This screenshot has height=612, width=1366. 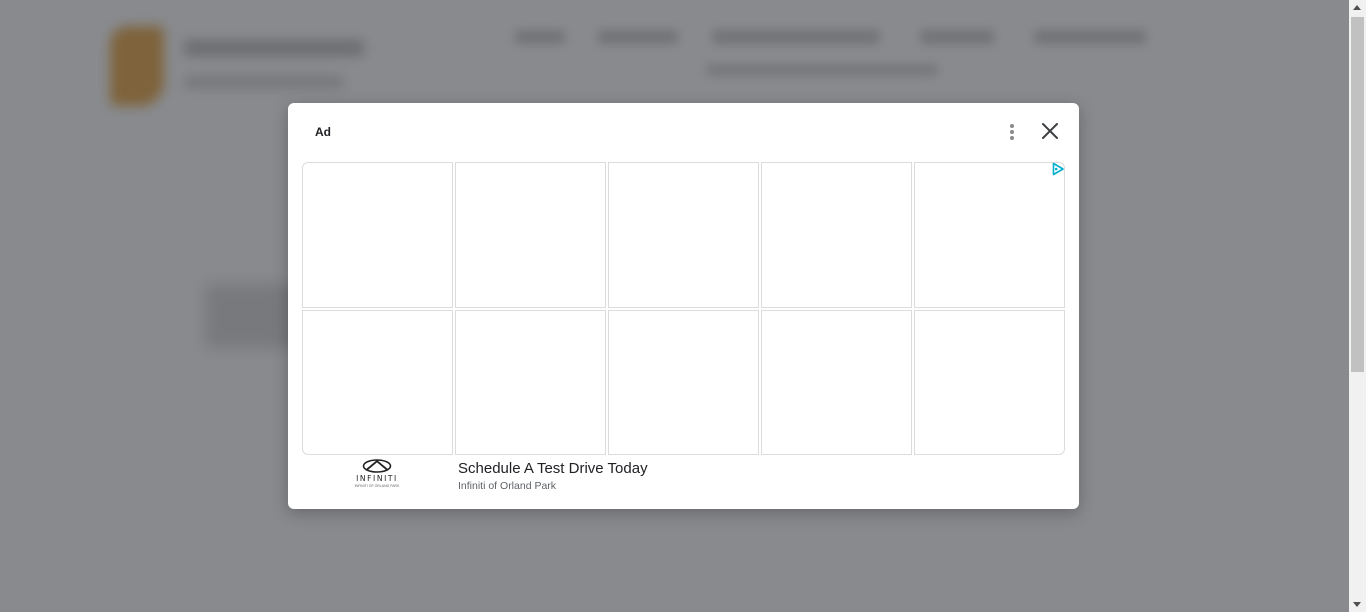 I want to click on adchoices-button, so click(x=1058, y=169).